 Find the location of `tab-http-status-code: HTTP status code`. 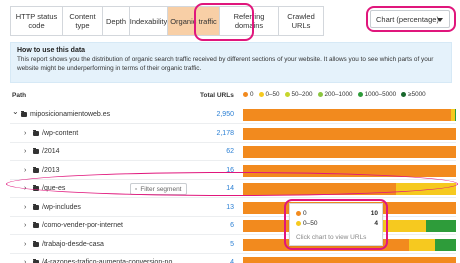

tab-http-status-code: HTTP status code is located at coordinates (36, 21).